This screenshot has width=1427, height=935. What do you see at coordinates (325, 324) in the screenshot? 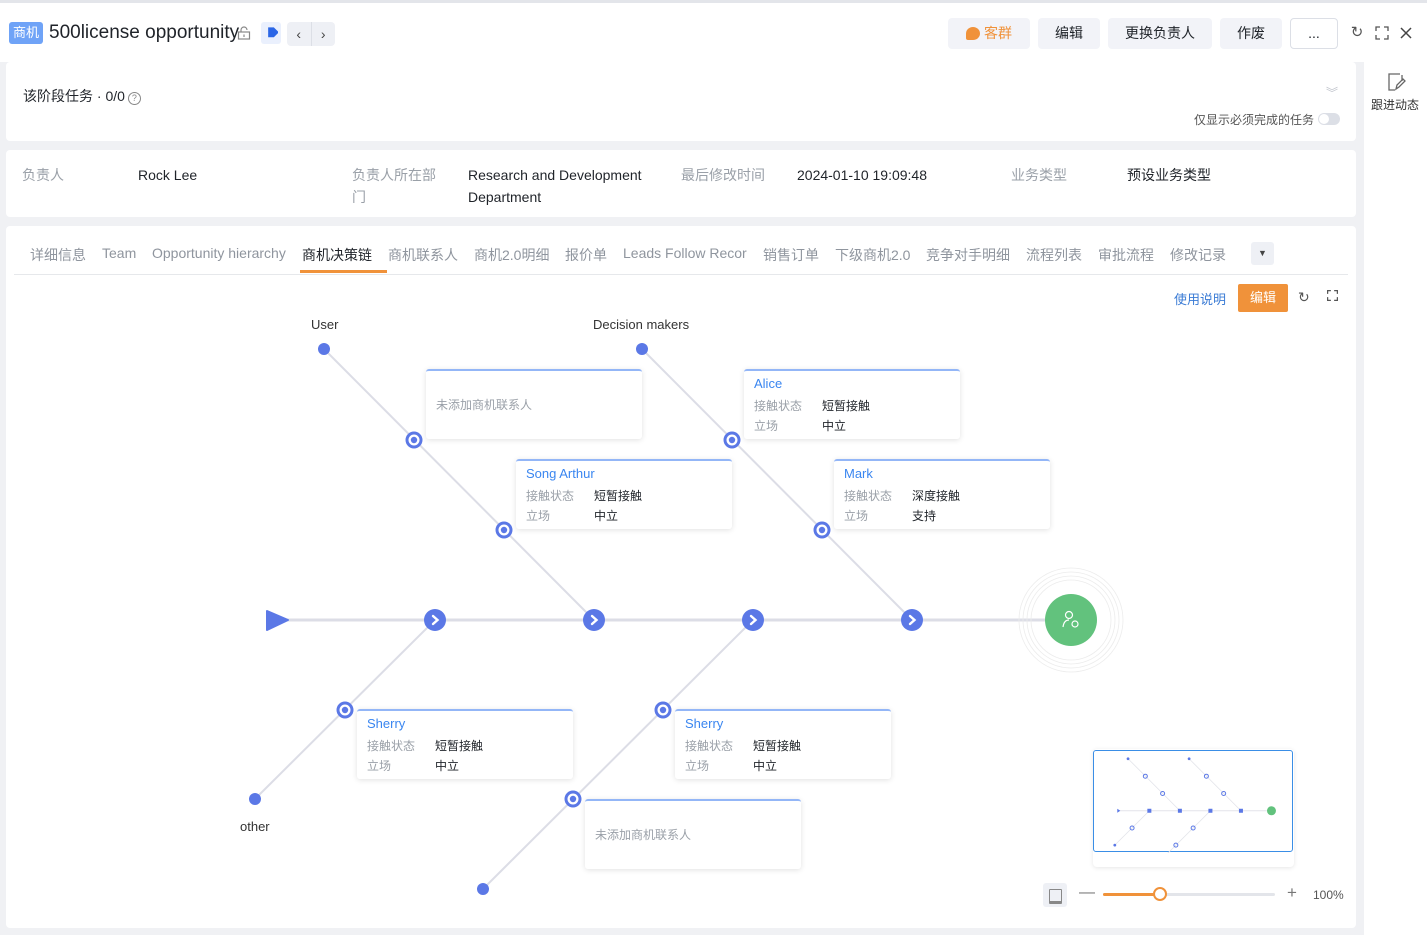
I see `branch-label-user: User` at bounding box center [325, 324].